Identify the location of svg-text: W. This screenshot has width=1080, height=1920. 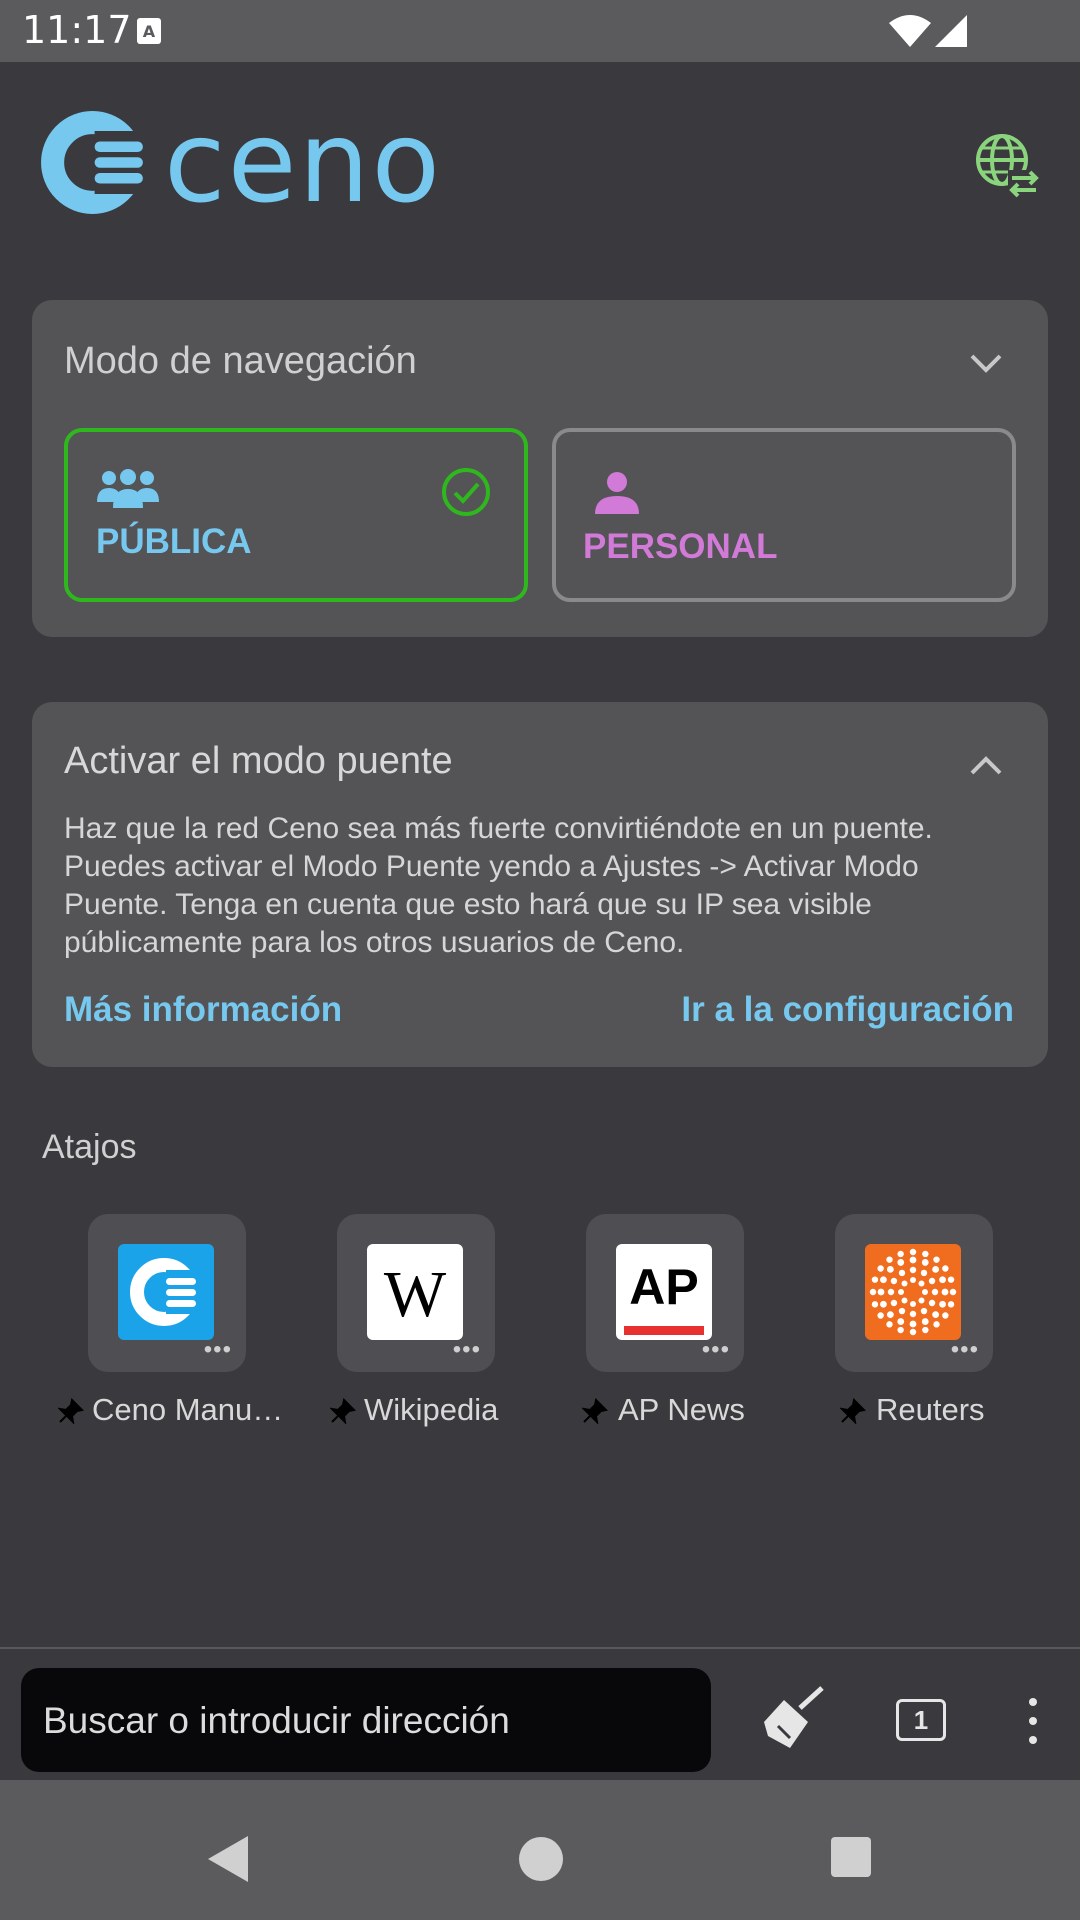
(415, 1294).